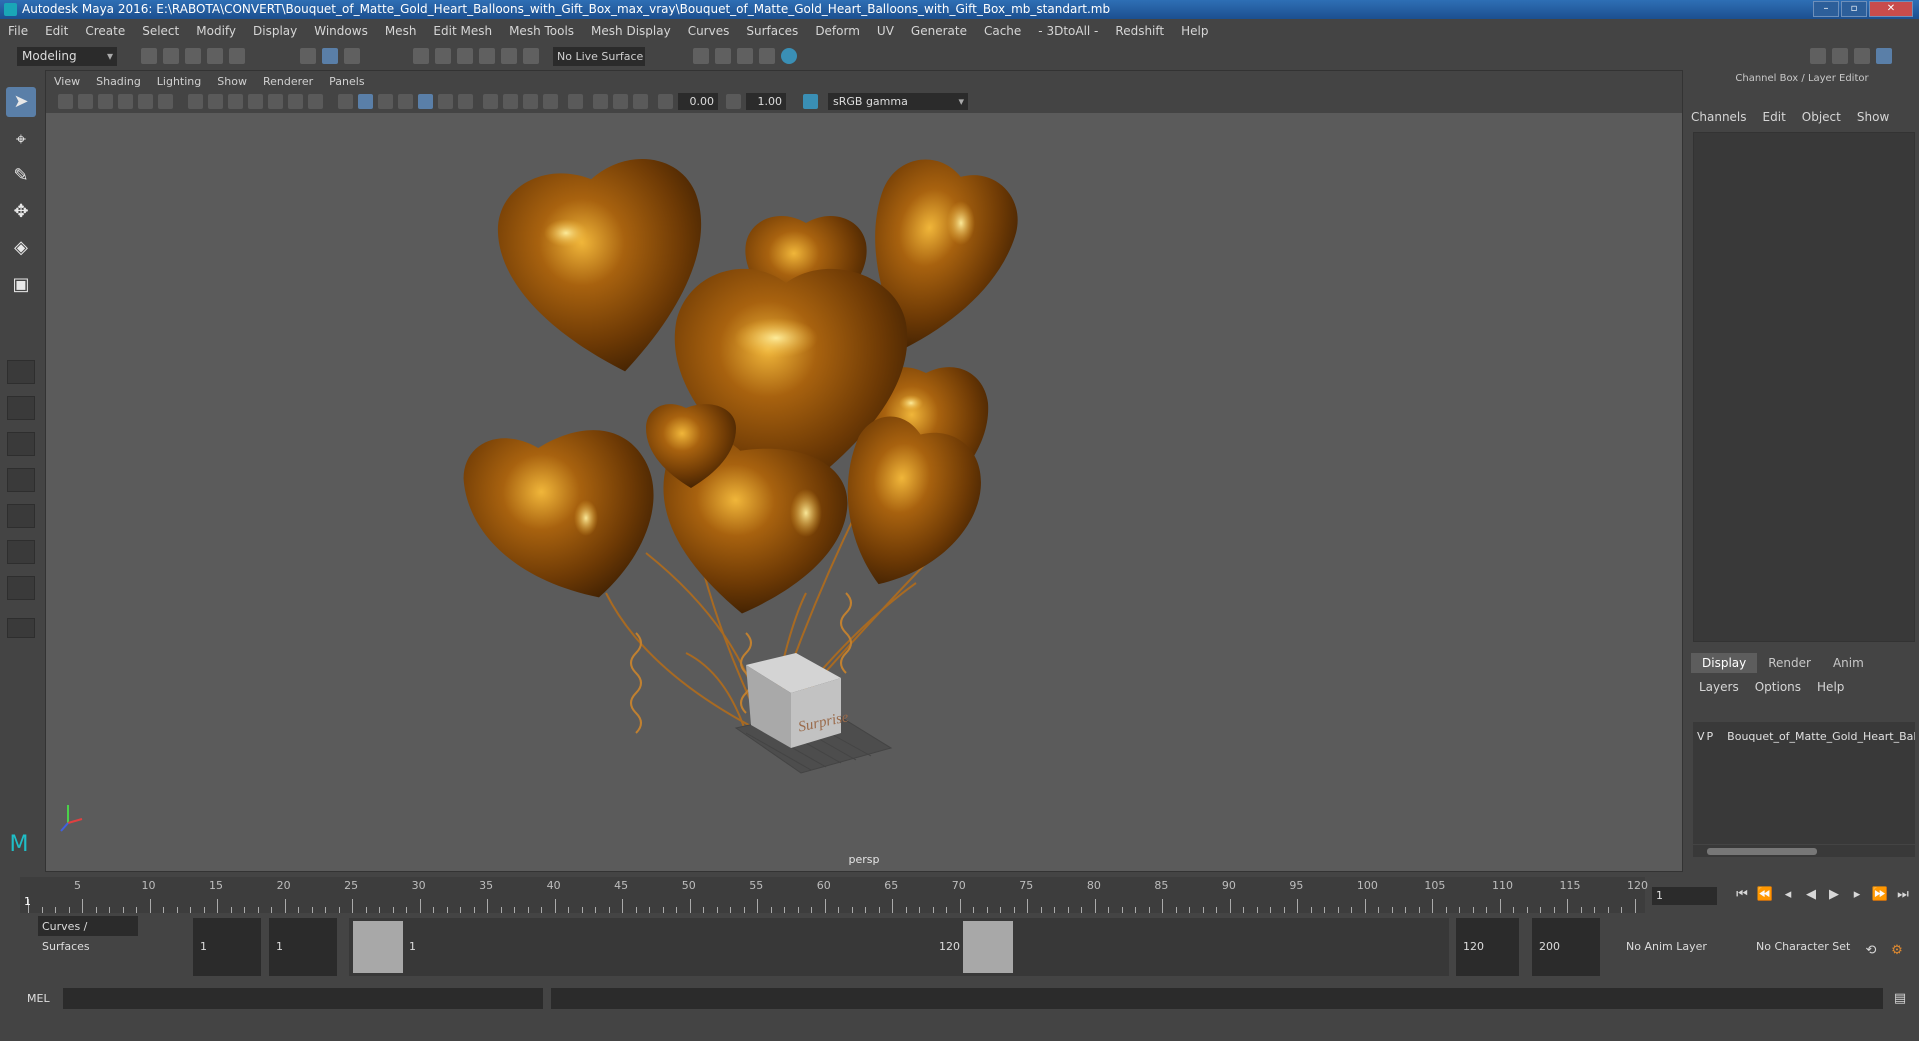 The image size is (1919, 1041). I want to click on layout-persp-graph-icon, so click(21, 480).